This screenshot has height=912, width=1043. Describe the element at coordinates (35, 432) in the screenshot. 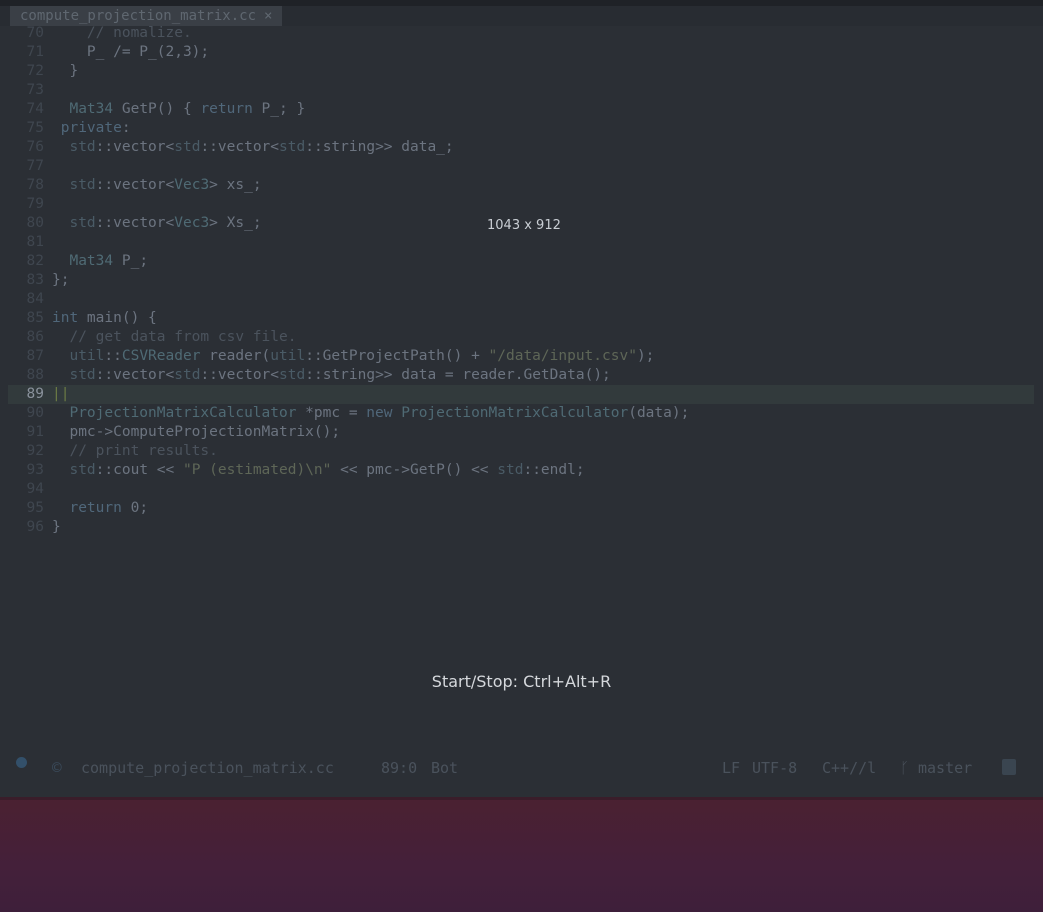

I see `line-number: 91` at that location.